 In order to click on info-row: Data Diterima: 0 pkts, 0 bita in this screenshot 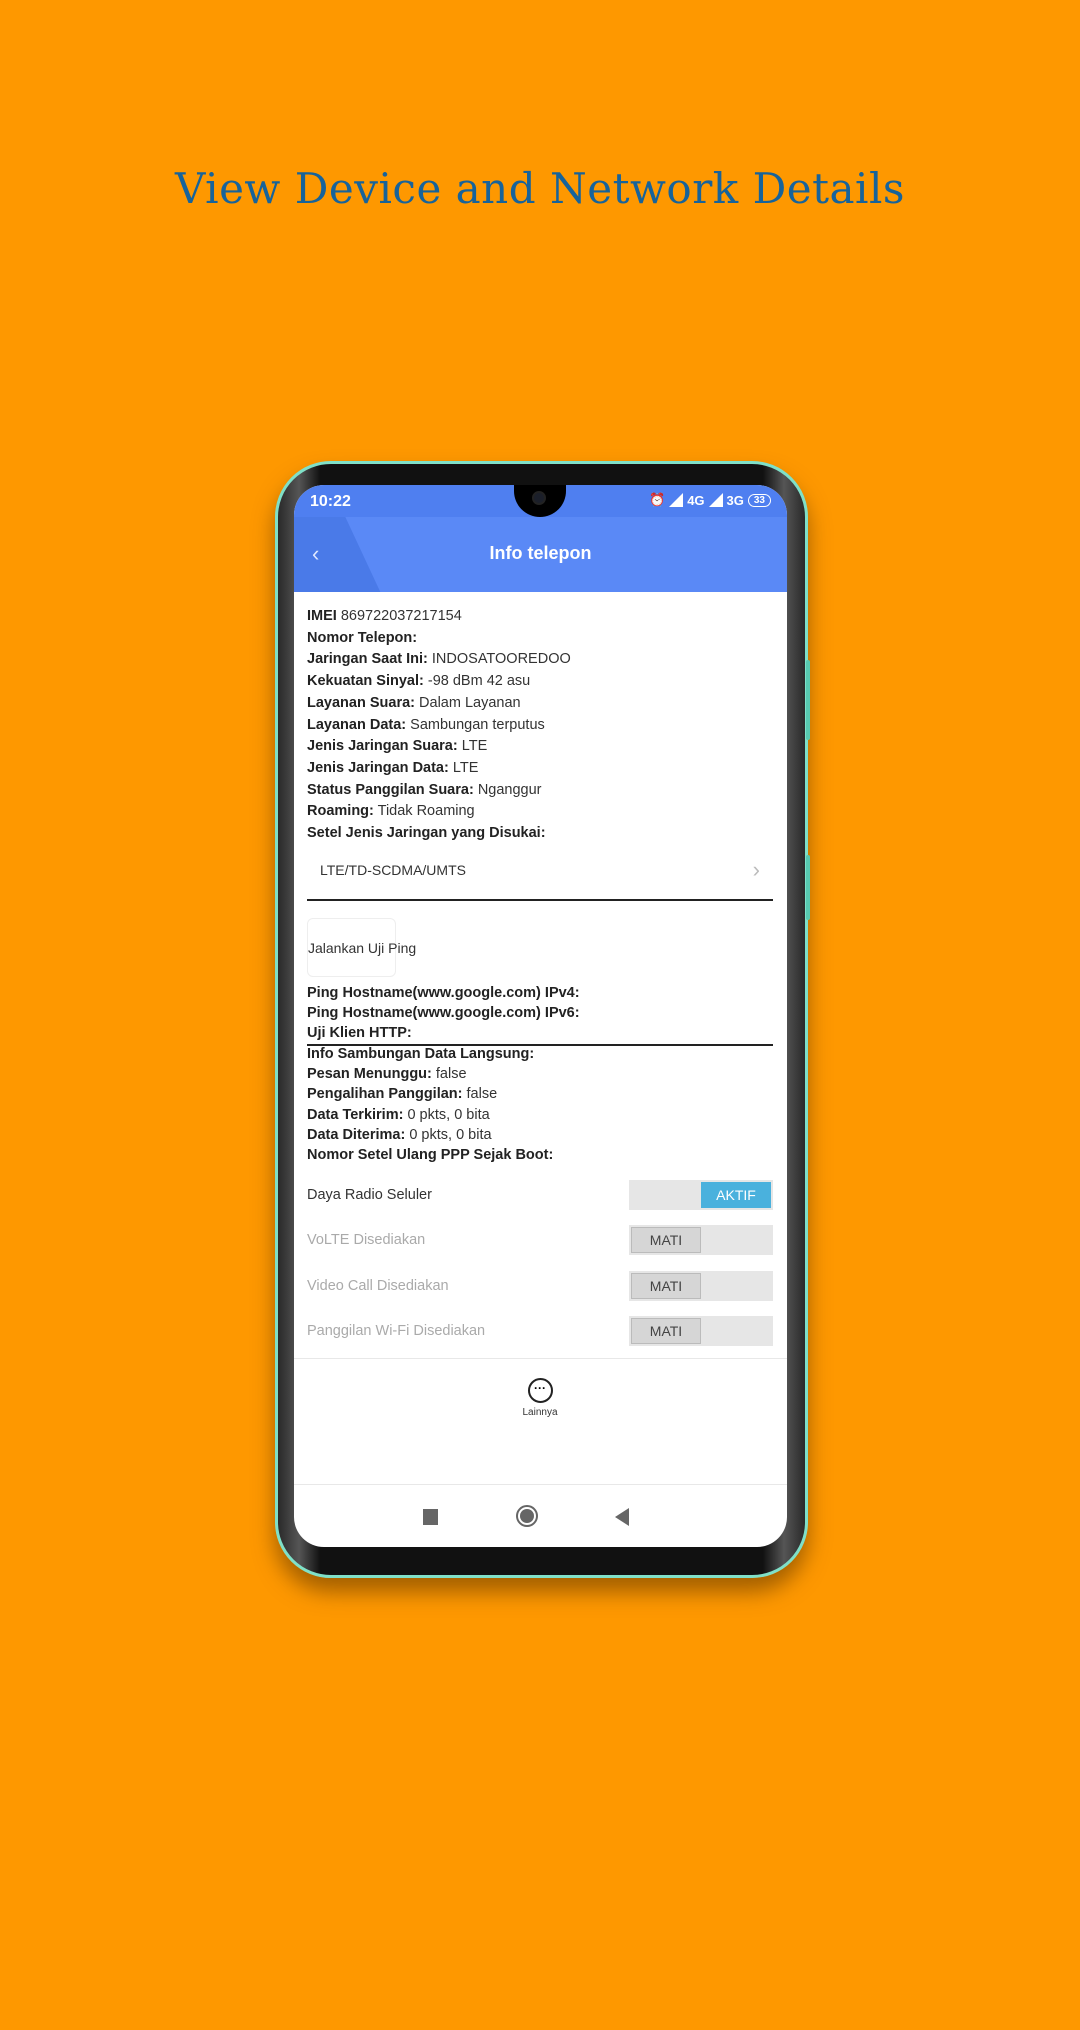, I will do `click(399, 1135)`.